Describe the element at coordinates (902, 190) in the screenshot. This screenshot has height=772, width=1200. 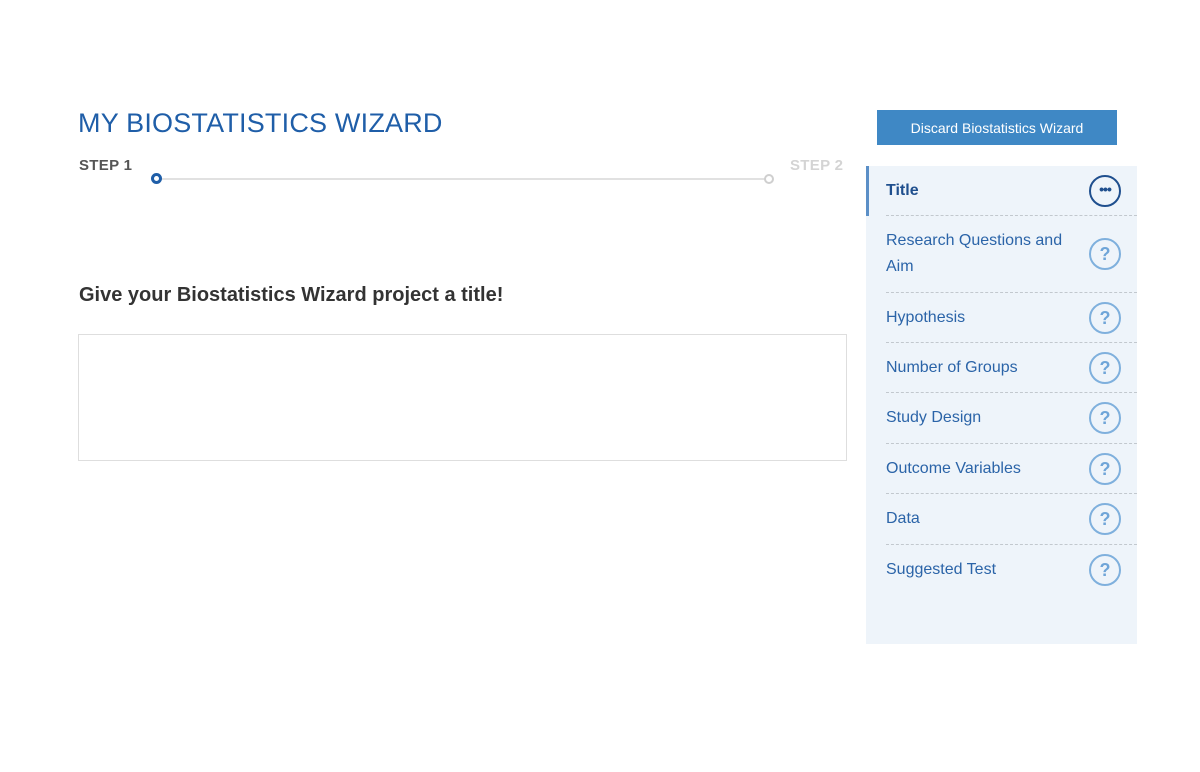
I see `sidebar-item-label: Title` at that location.